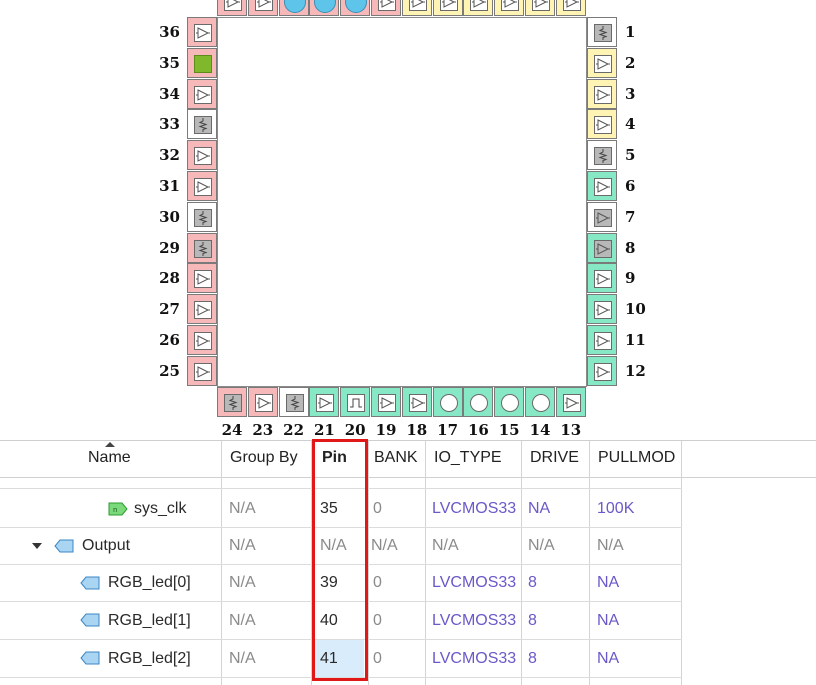 This screenshot has height=685, width=816. Describe the element at coordinates (636, 458) in the screenshot. I see `header-pullmode: PULLMOD` at that location.